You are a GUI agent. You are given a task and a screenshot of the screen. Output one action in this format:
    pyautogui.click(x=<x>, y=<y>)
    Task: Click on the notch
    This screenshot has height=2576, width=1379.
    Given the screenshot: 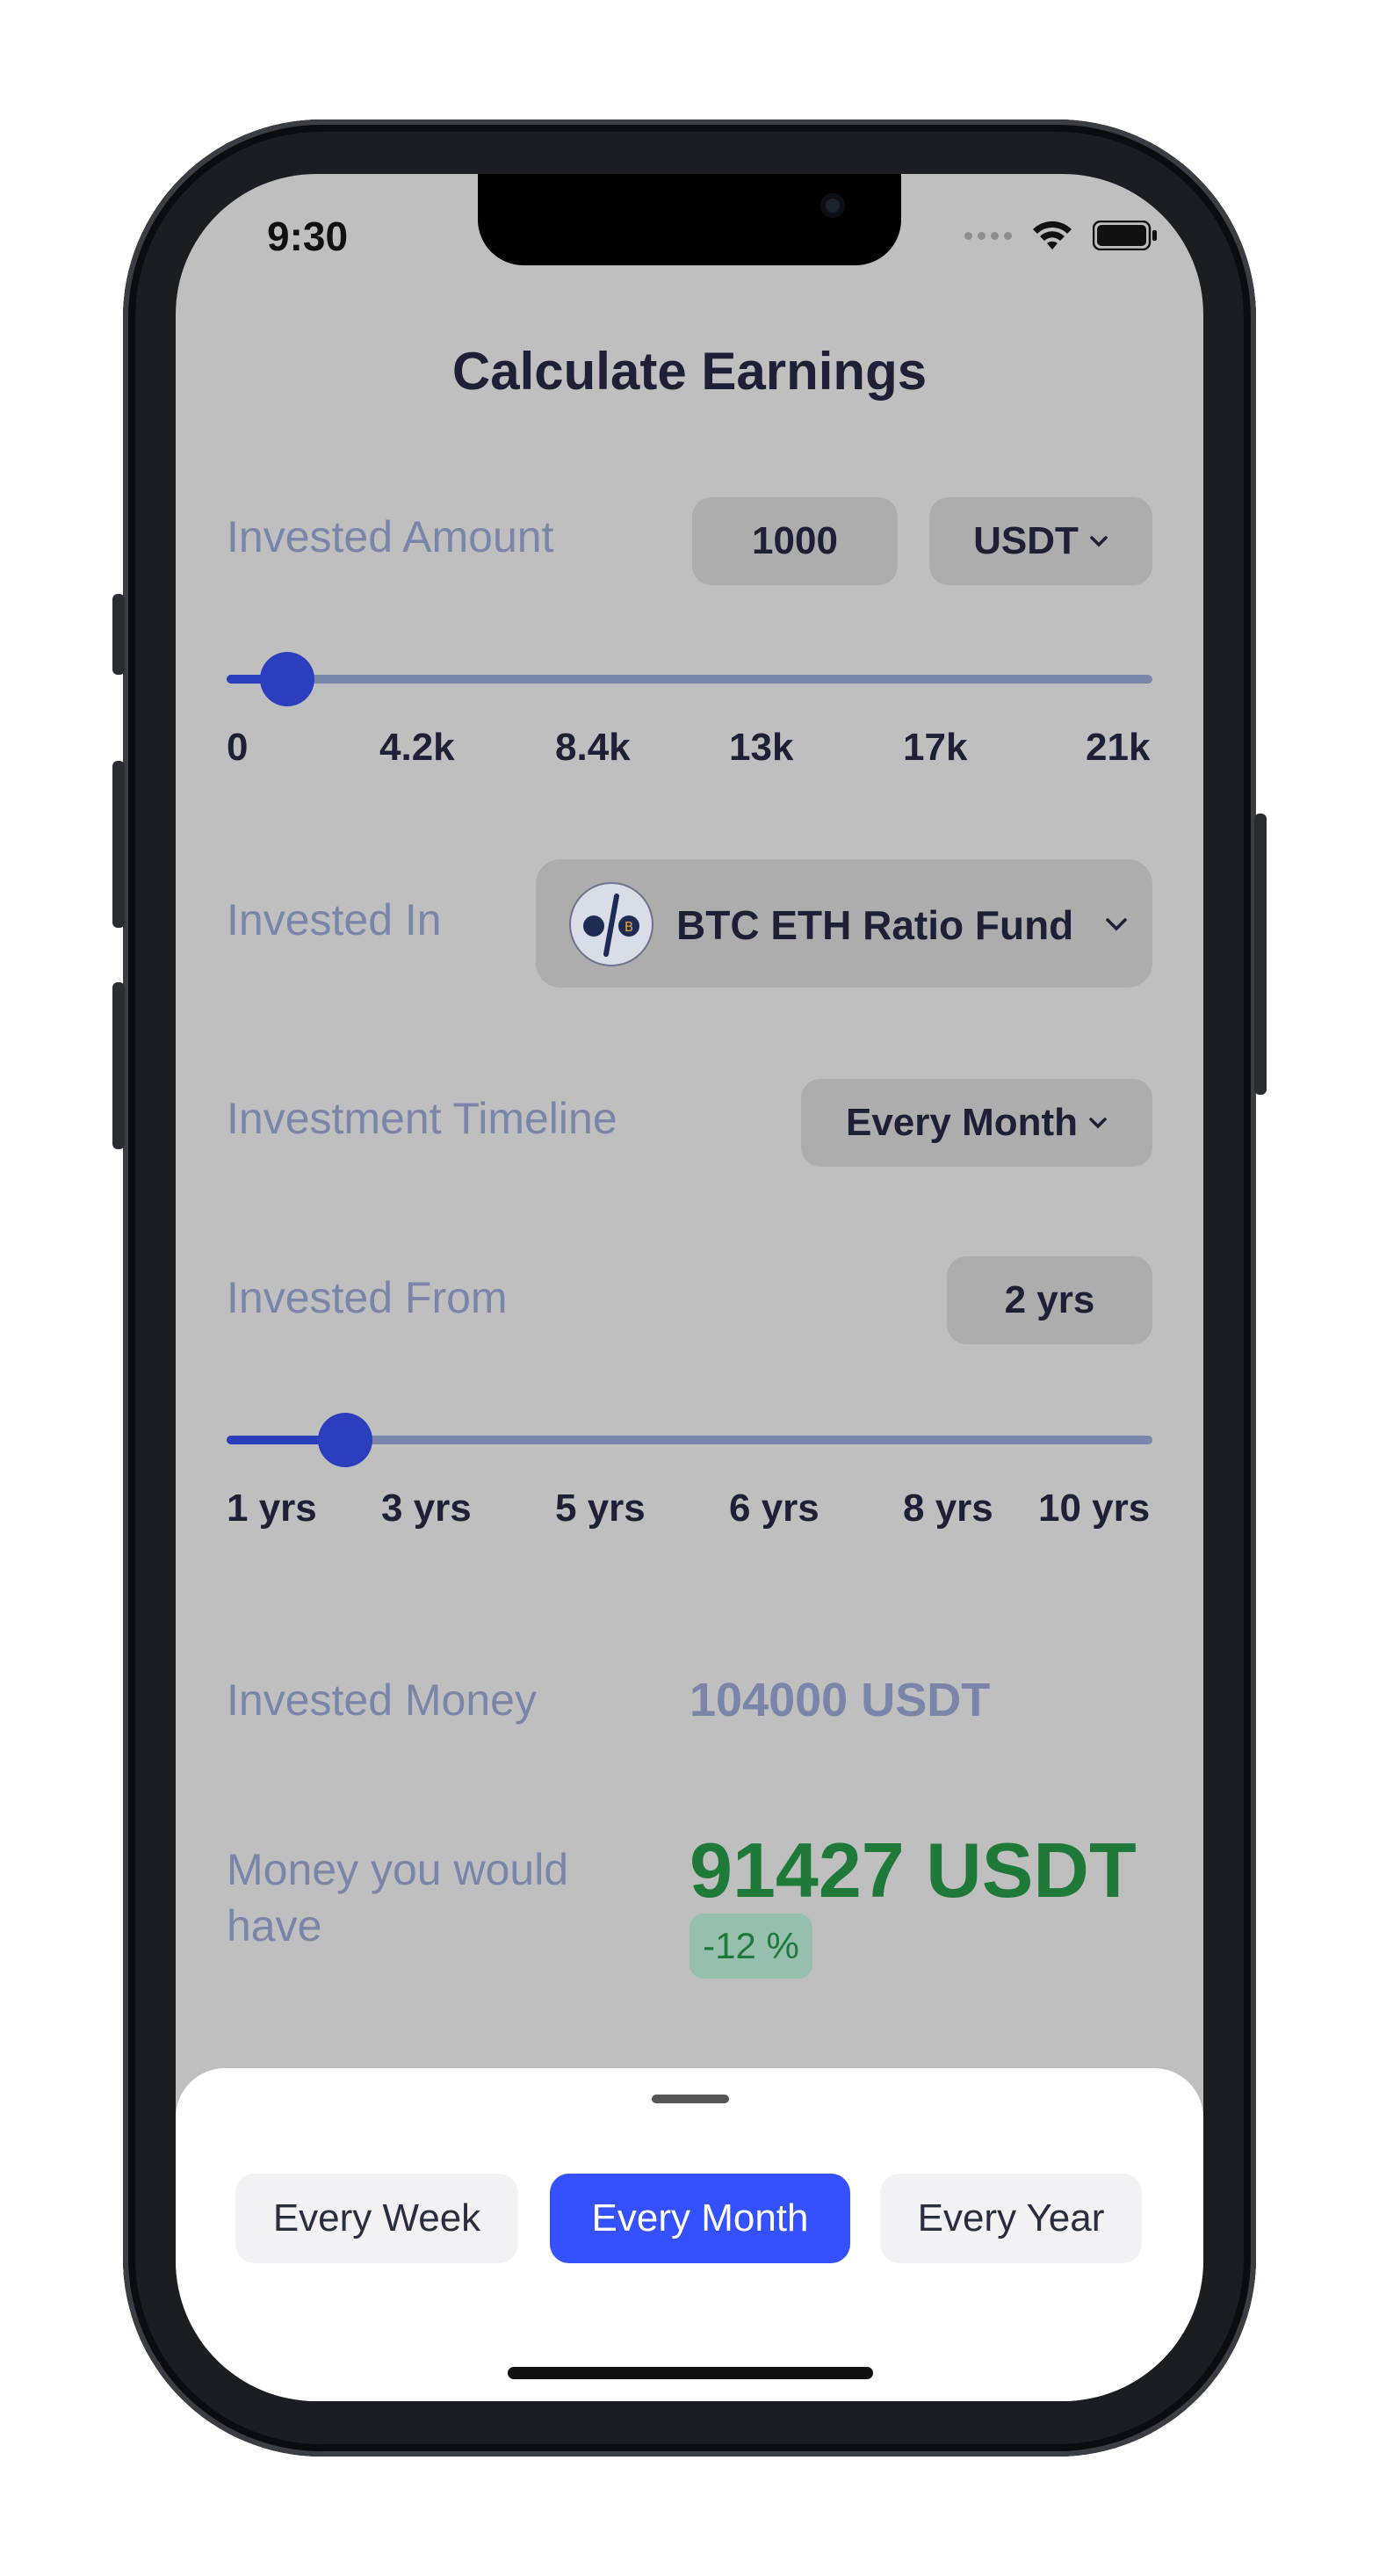 What is the action you would take?
    pyautogui.click(x=689, y=219)
    